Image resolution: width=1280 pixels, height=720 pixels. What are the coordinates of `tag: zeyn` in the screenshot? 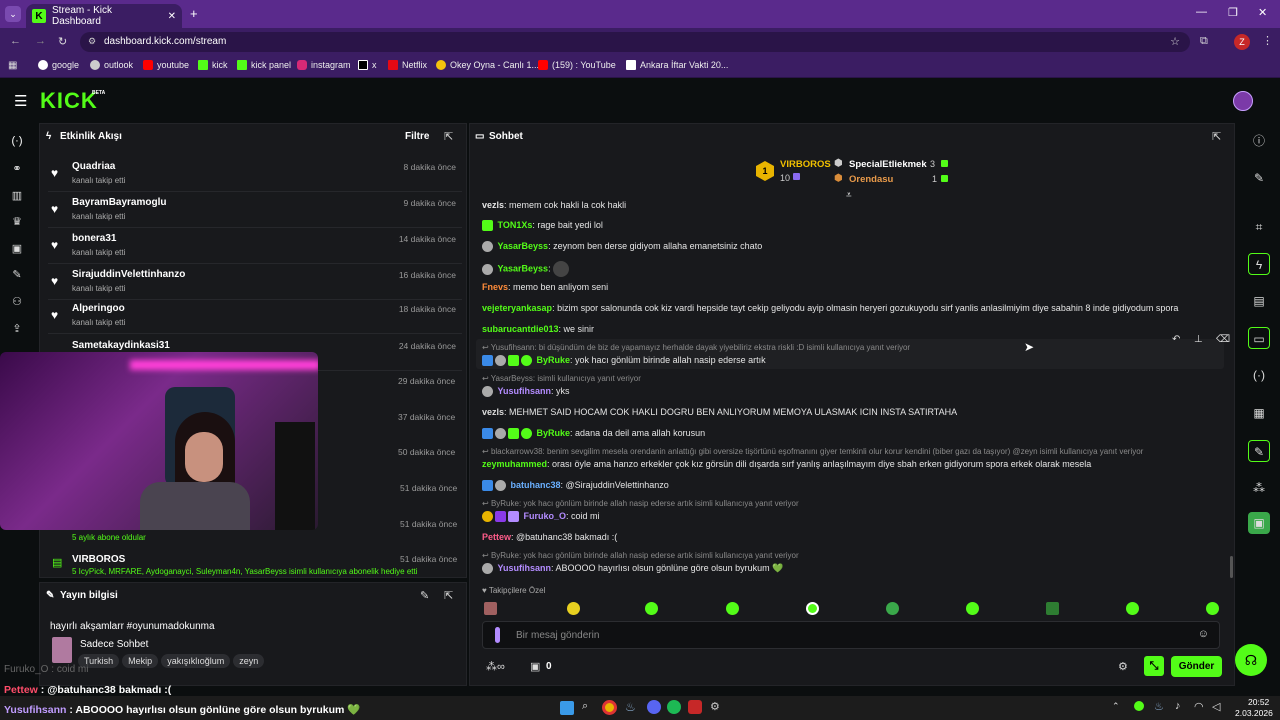 It's located at (249, 661).